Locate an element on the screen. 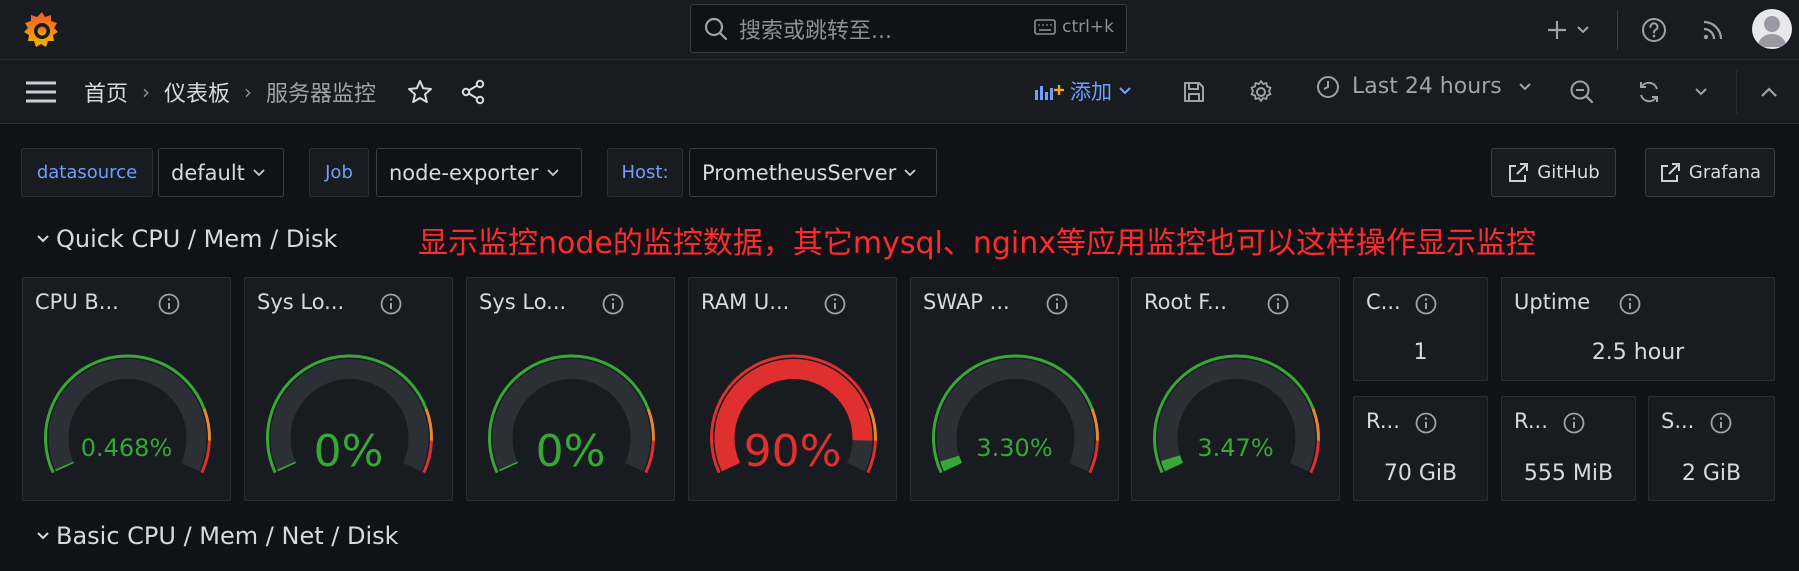 The width and height of the screenshot is (1799, 571). settings-button is located at coordinates (1261, 92).